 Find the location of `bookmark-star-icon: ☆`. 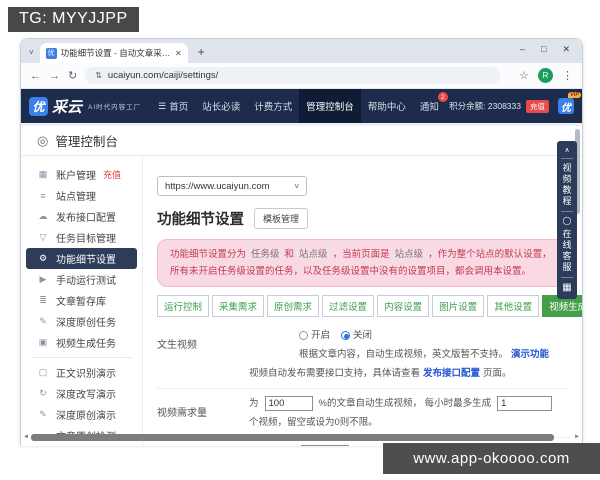

bookmark-star-icon: ☆ is located at coordinates (524, 75).